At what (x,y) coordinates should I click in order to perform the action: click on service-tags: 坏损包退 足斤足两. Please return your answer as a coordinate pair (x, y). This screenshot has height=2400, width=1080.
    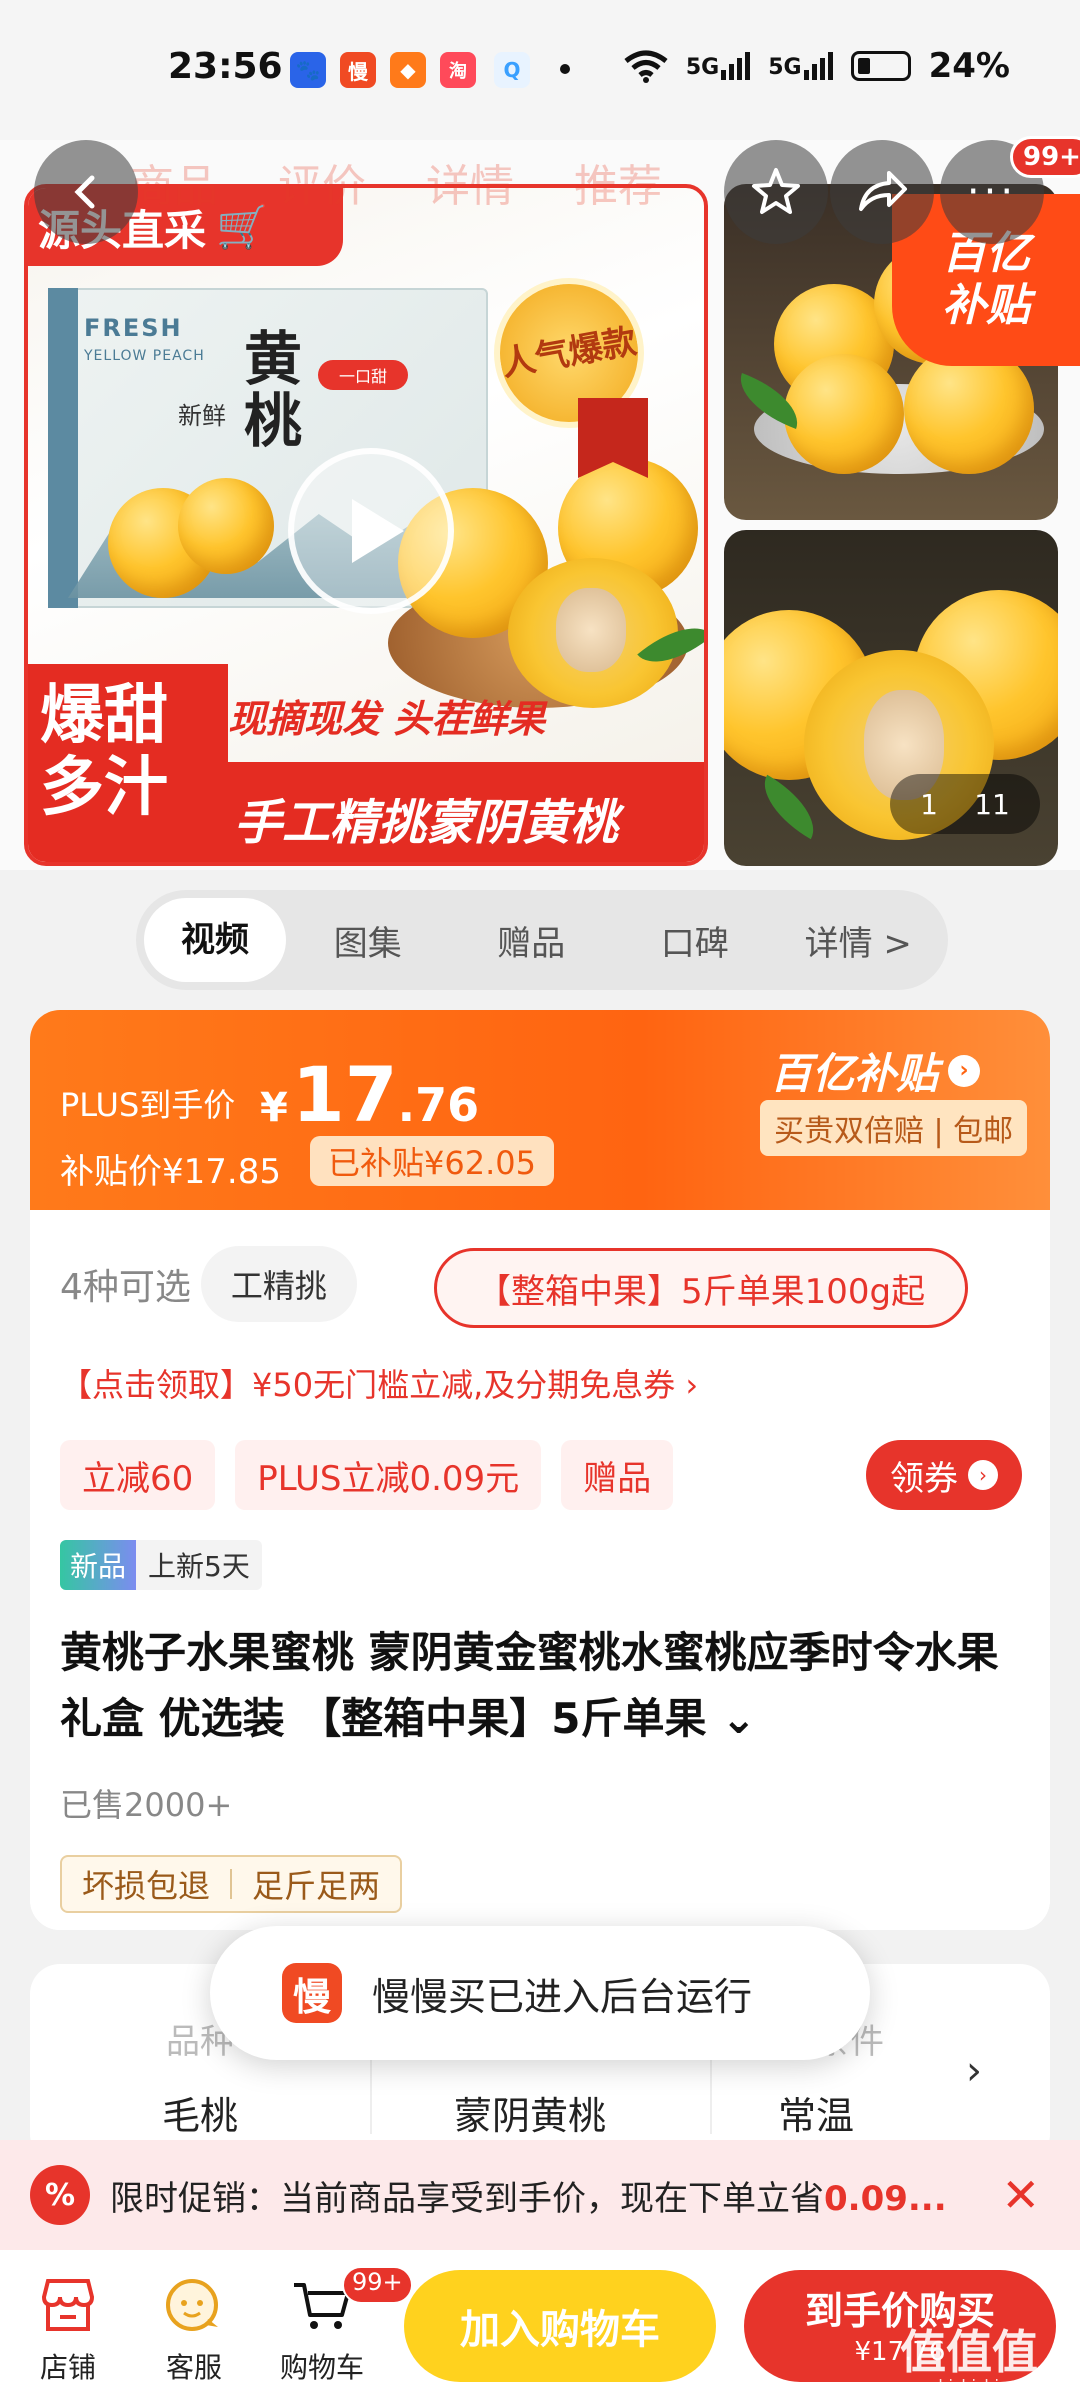
    Looking at the image, I should click on (231, 1884).